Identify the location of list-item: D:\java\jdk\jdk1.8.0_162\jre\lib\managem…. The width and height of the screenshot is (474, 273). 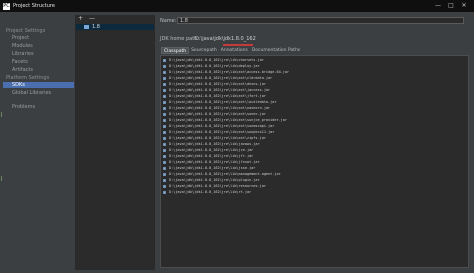
(222, 174).